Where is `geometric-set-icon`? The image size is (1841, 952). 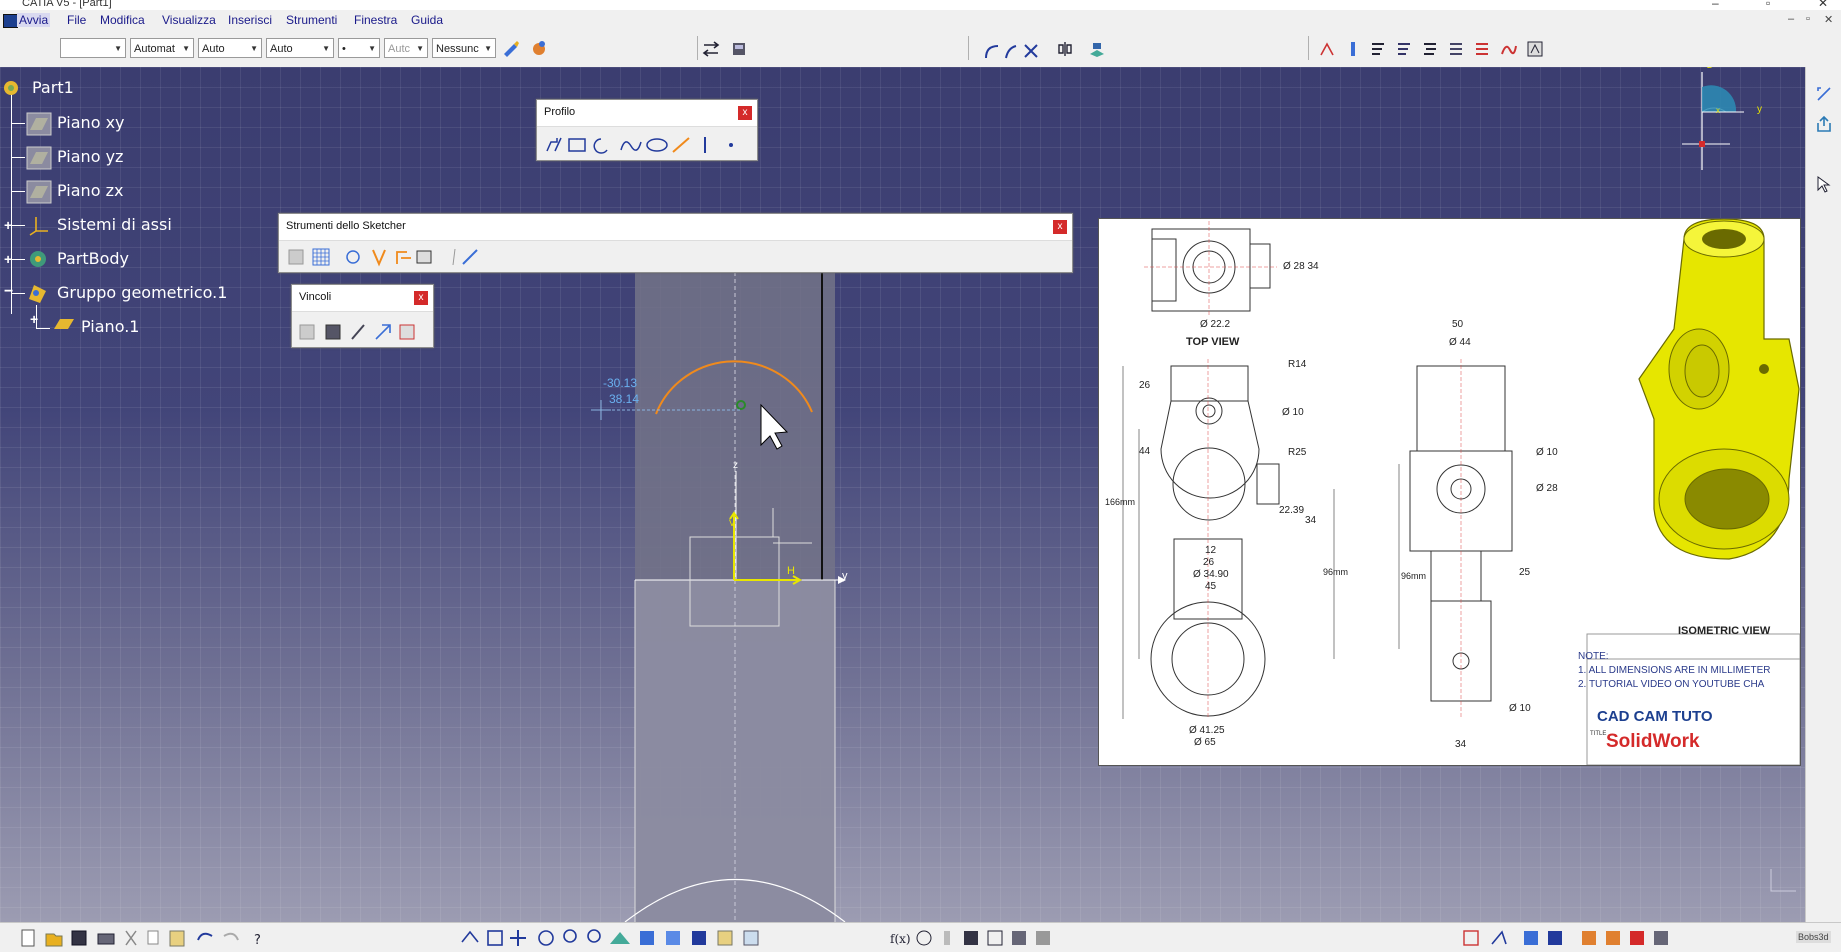 geometric-set-icon is located at coordinates (38, 293).